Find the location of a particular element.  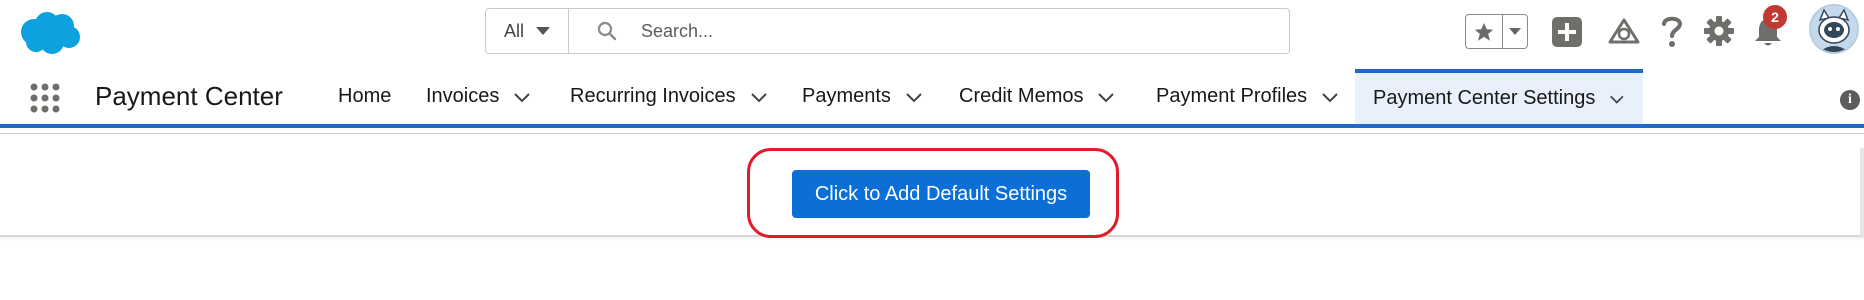

scroll-edge is located at coordinates (1862, 193).